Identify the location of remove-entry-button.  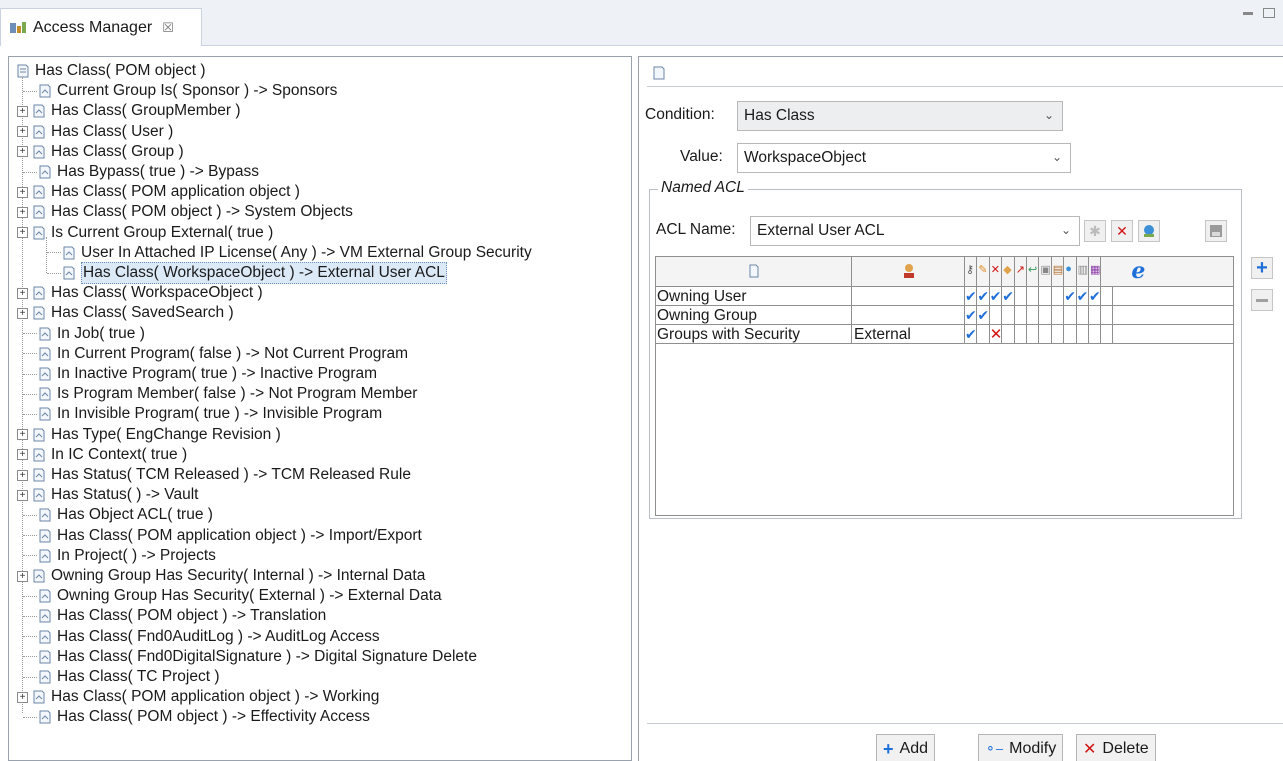
(1262, 300).